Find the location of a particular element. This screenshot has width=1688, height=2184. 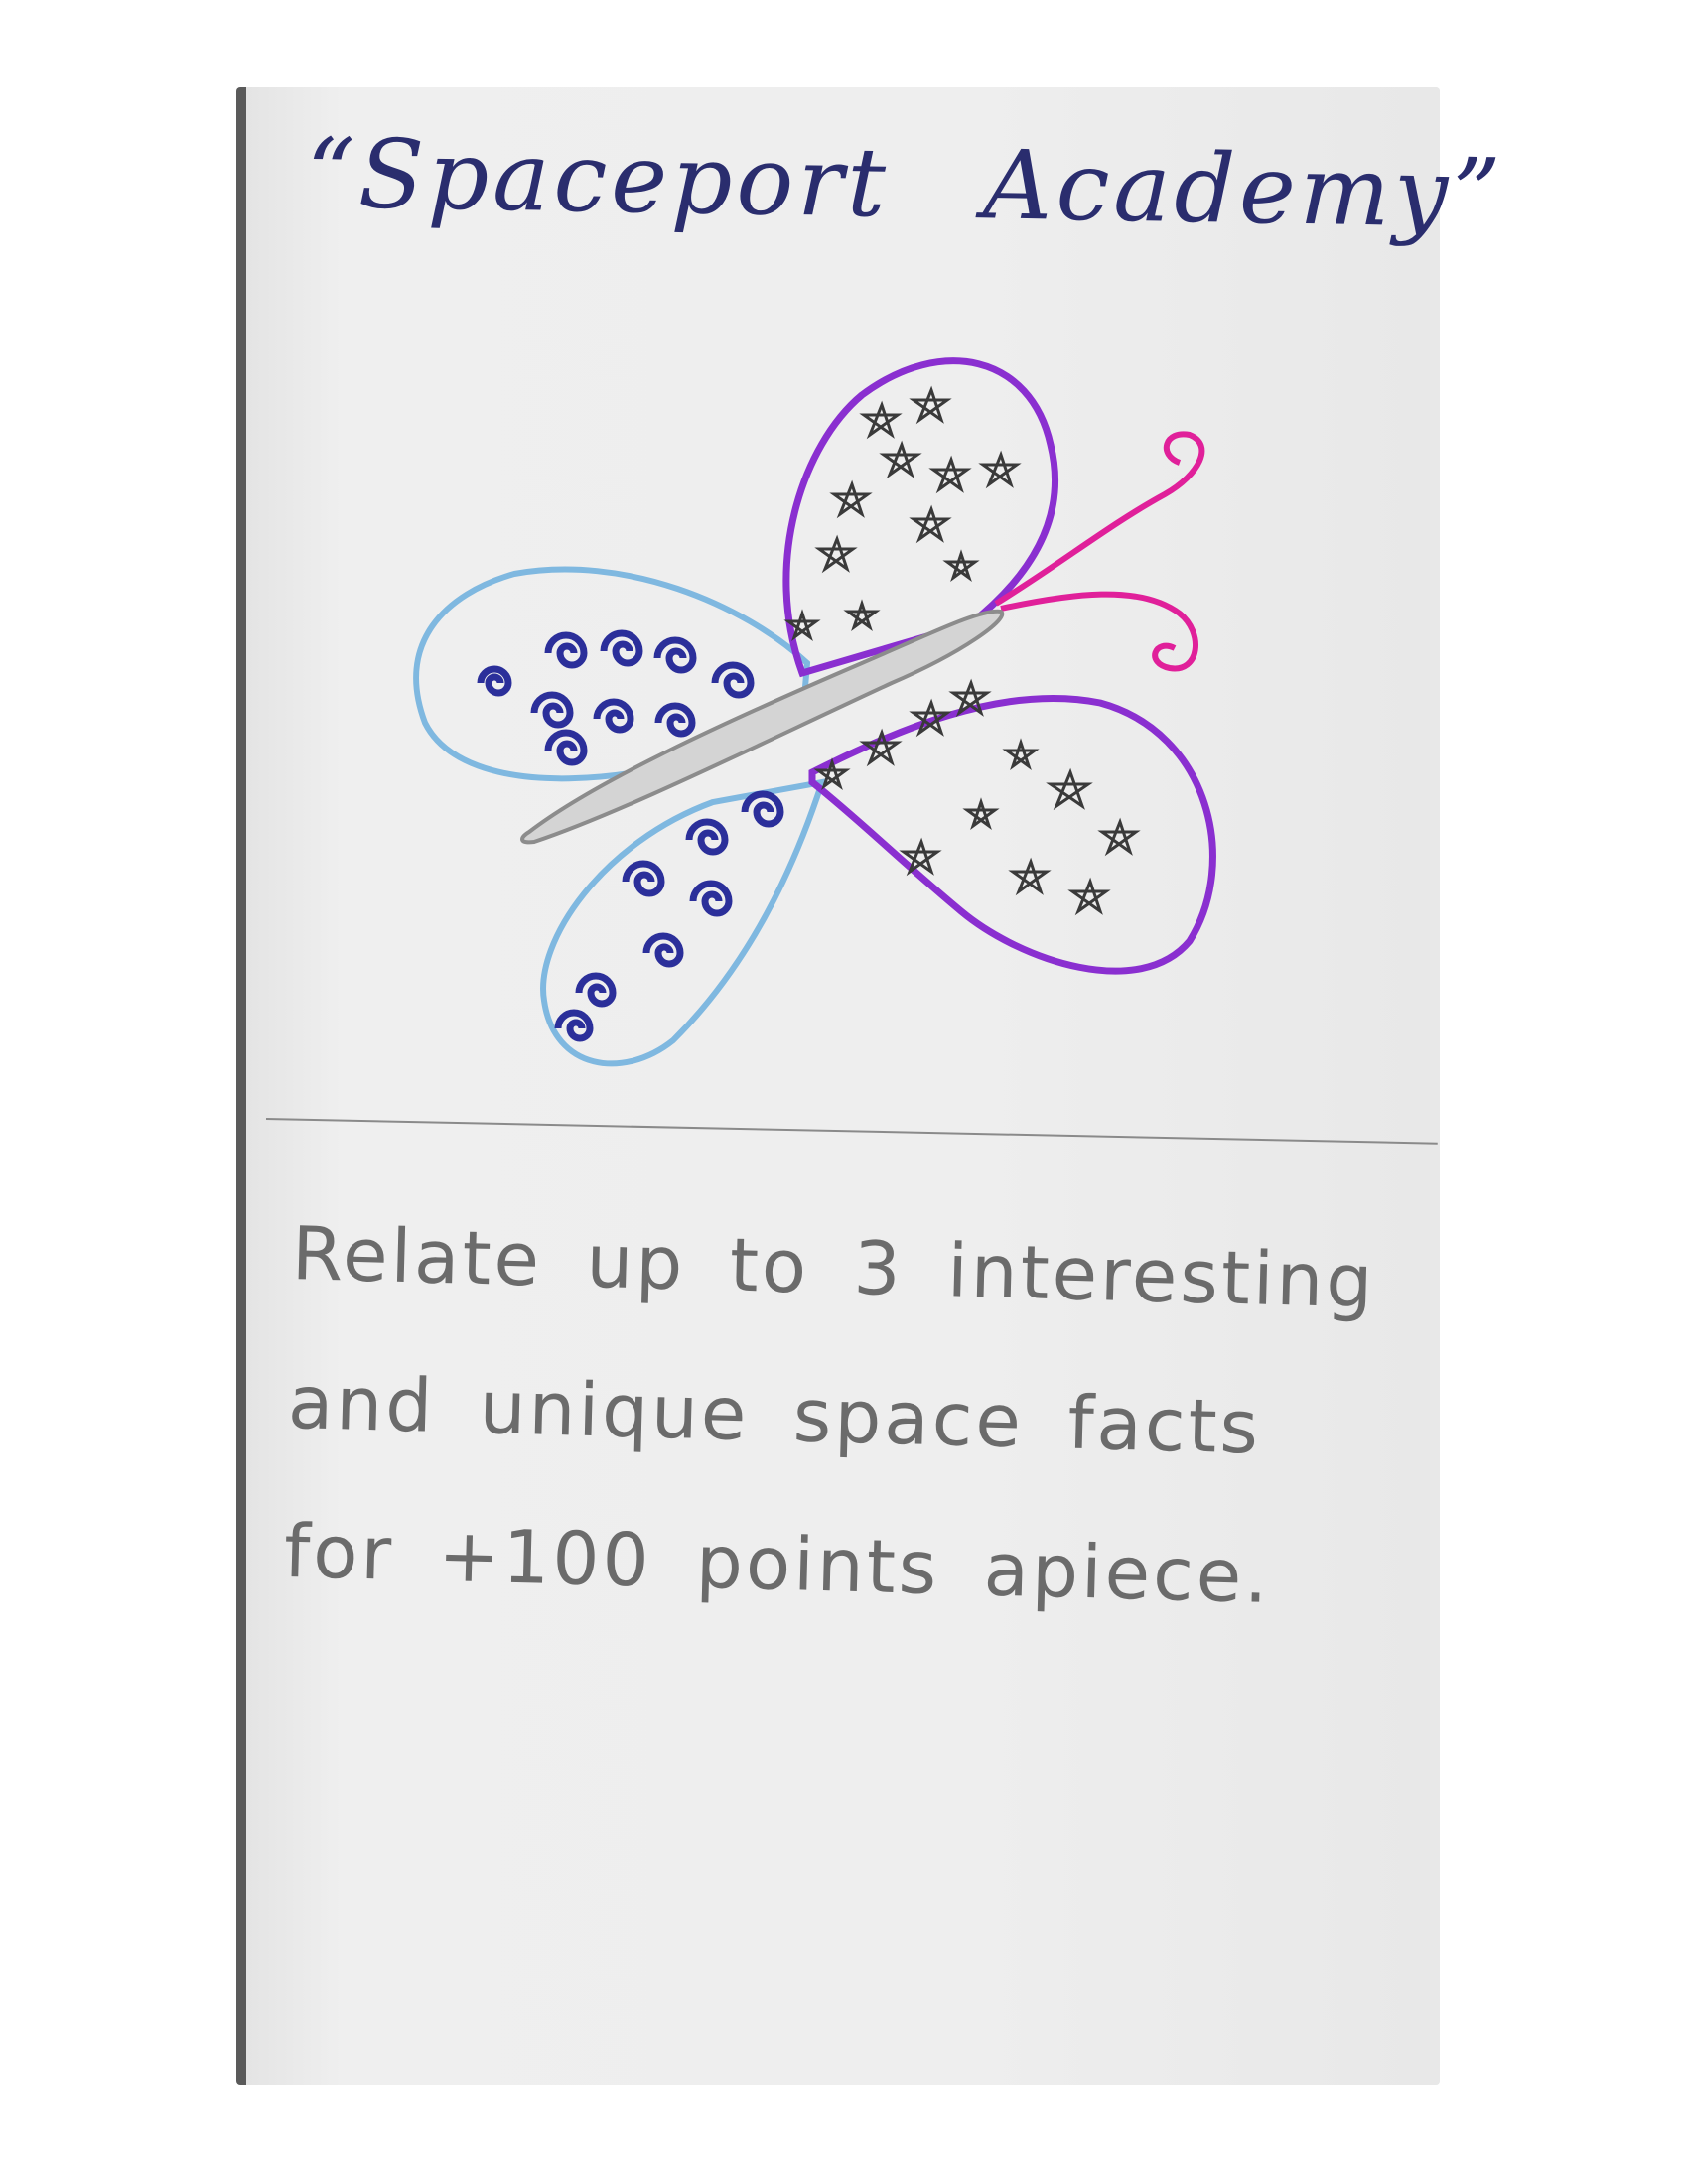

right-lower-wing is located at coordinates (1012, 834).